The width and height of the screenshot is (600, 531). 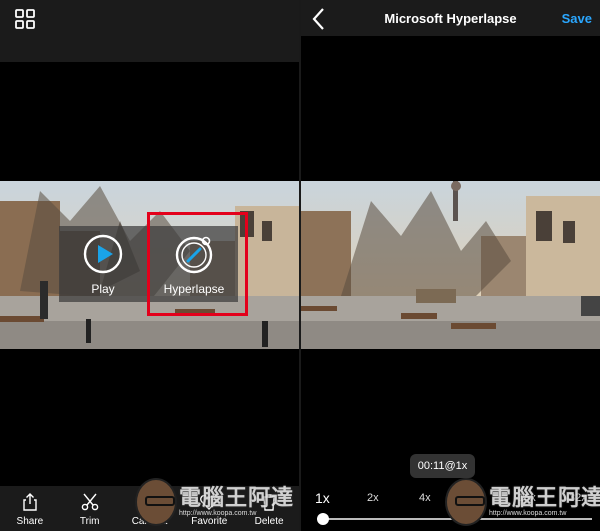 I want to click on play-tile: Play, so click(x=103, y=264).